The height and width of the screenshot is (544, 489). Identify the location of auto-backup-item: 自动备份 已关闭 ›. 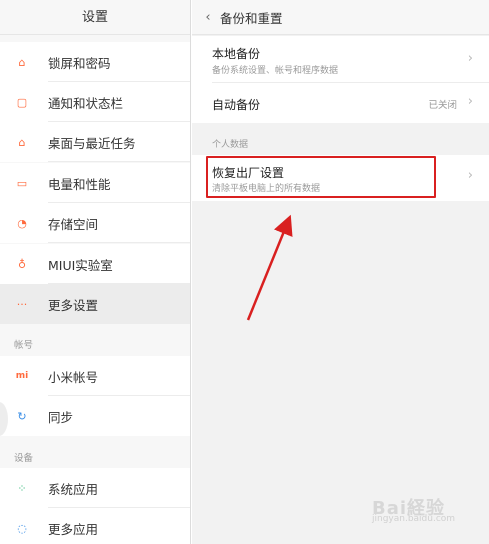
(340, 103).